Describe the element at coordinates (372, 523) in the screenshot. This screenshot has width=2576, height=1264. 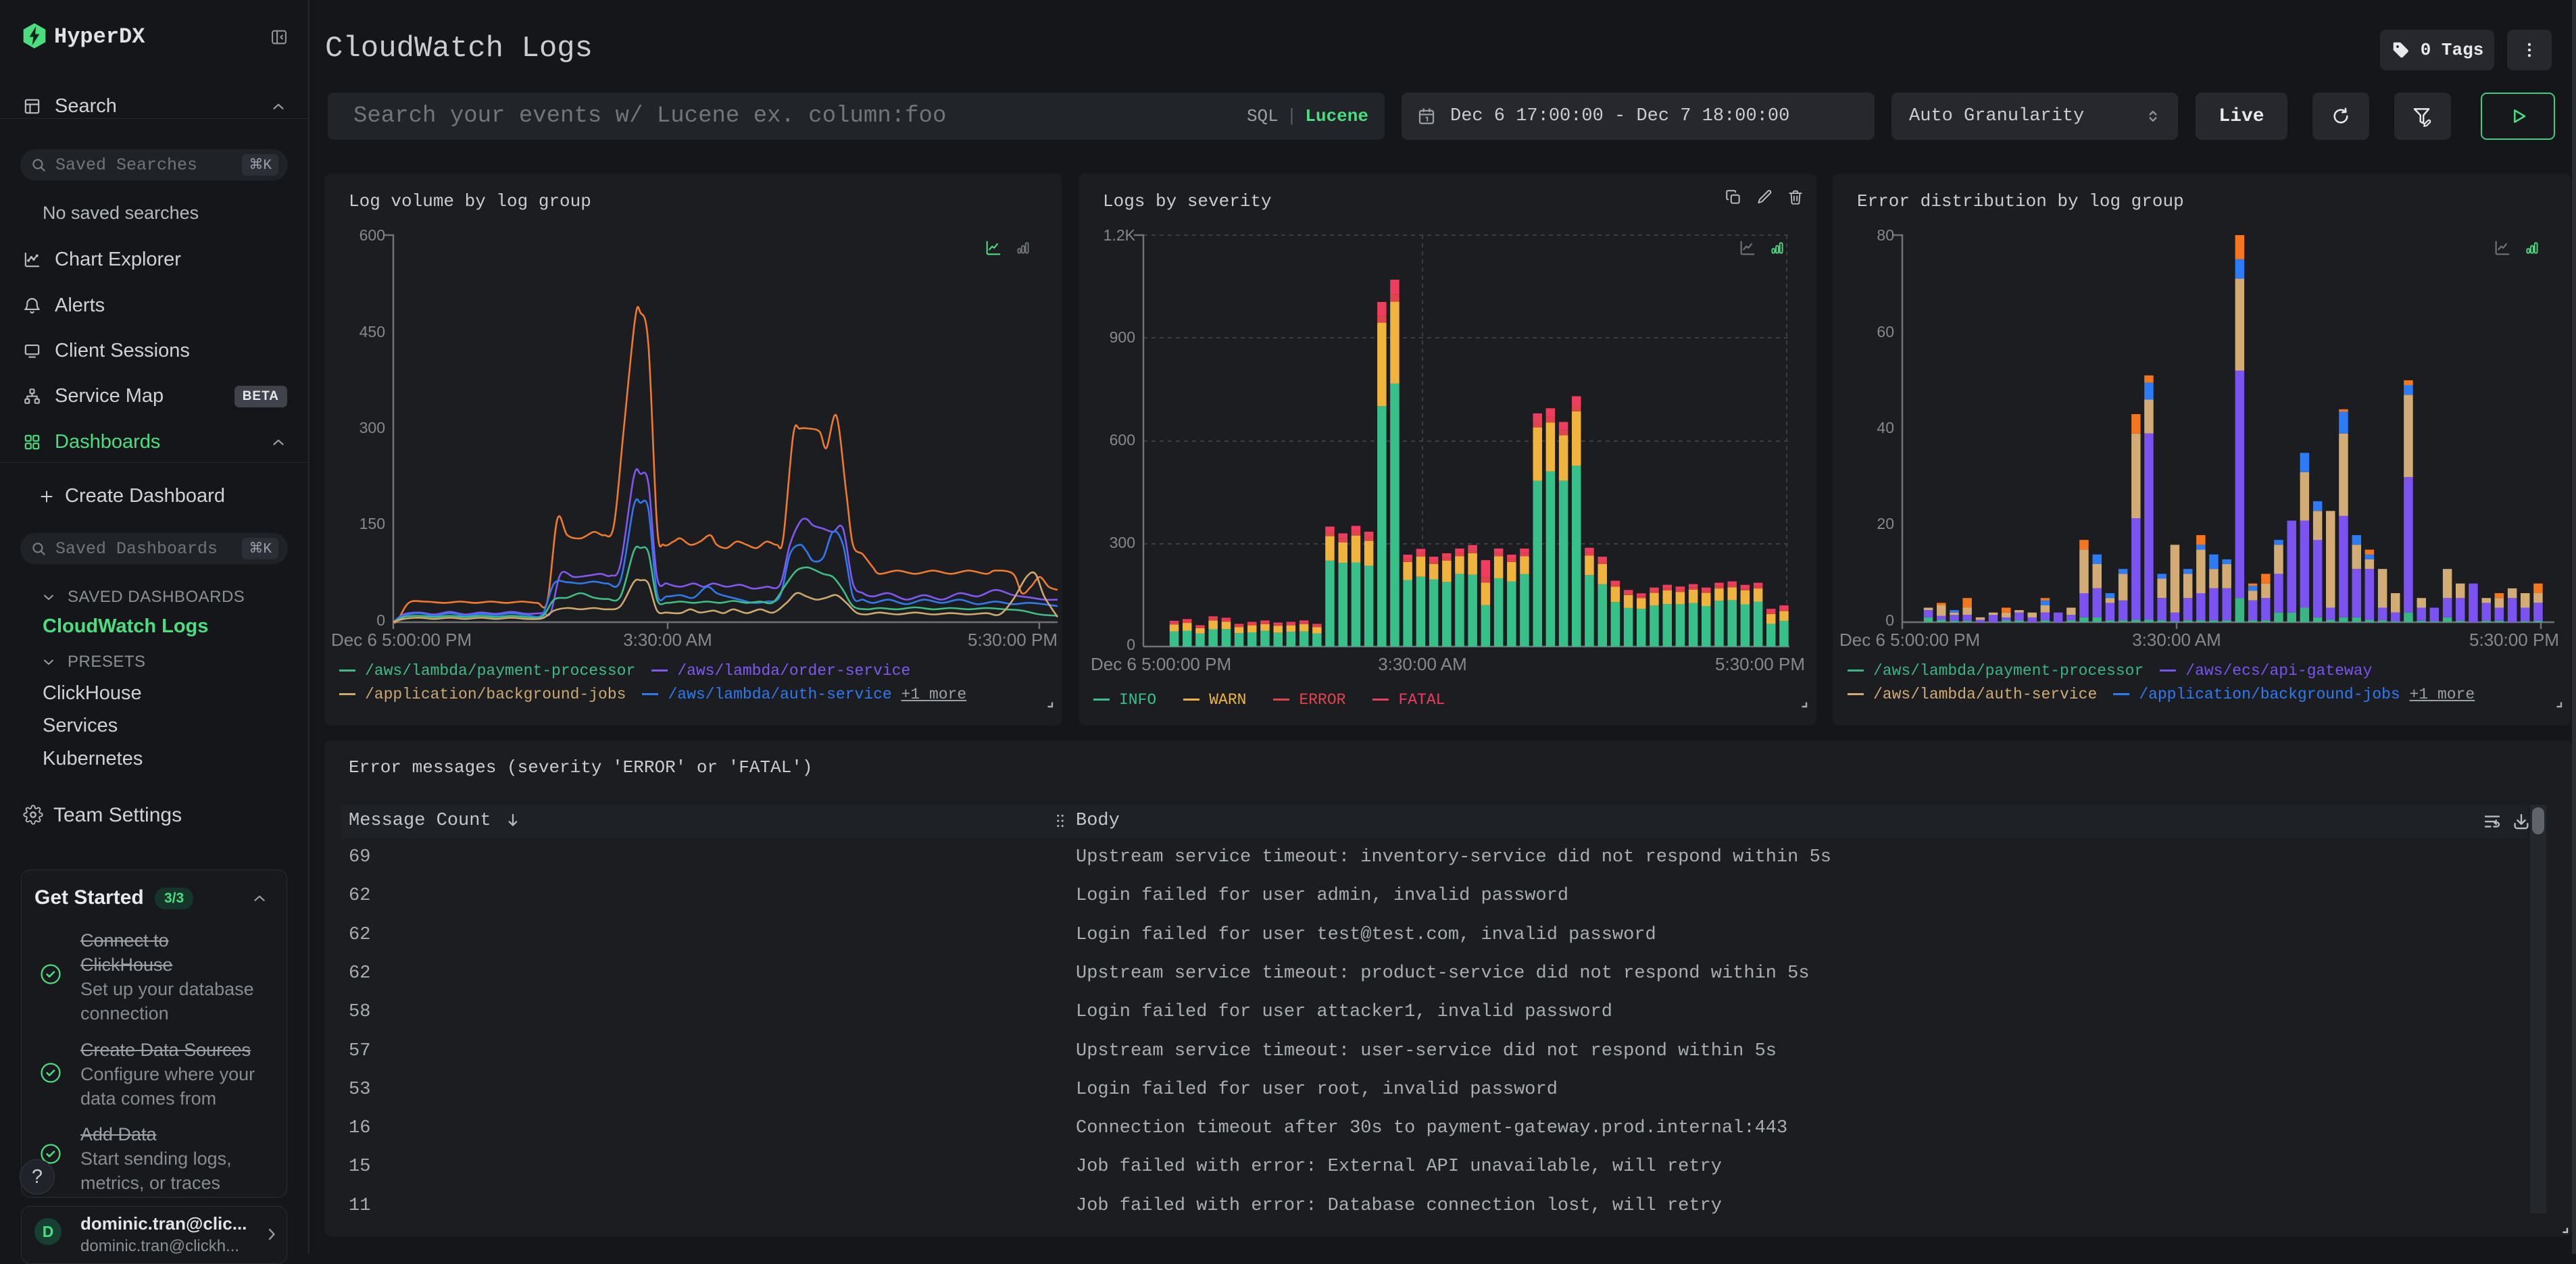
I see `svg-text: 150` at that location.